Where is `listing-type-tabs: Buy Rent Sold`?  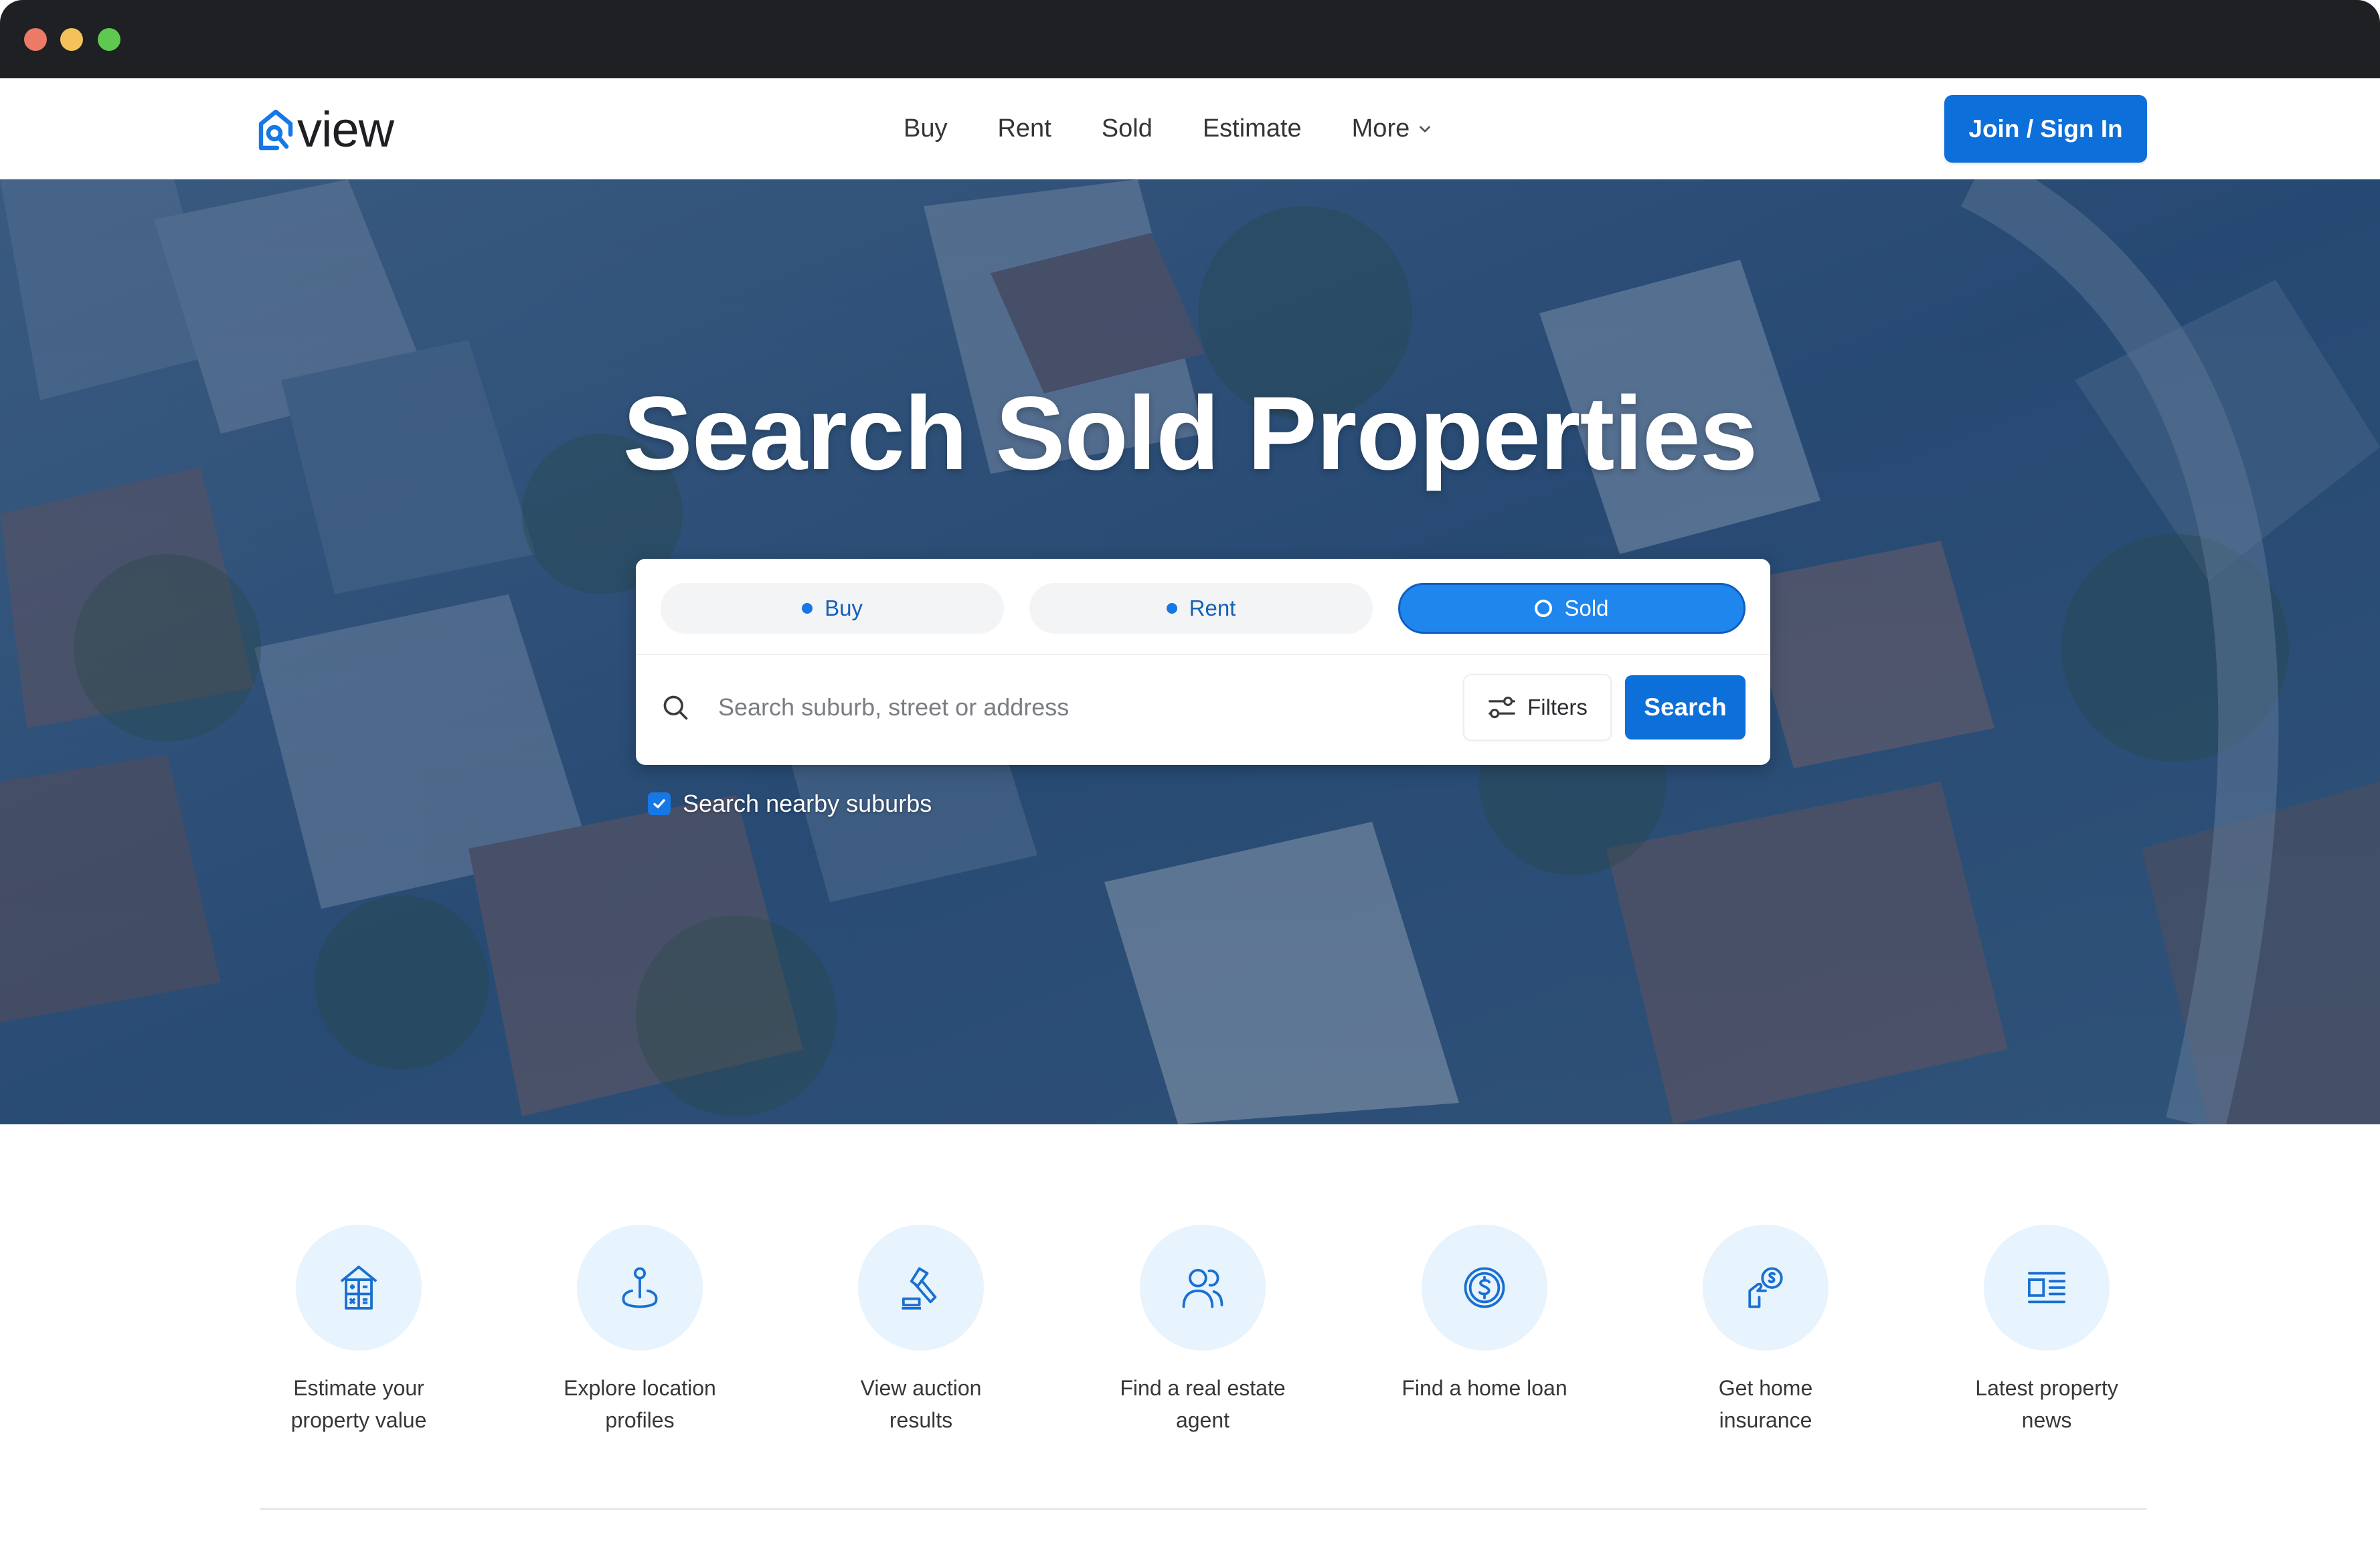 listing-type-tabs: Buy Rent Sold is located at coordinates (1203, 608).